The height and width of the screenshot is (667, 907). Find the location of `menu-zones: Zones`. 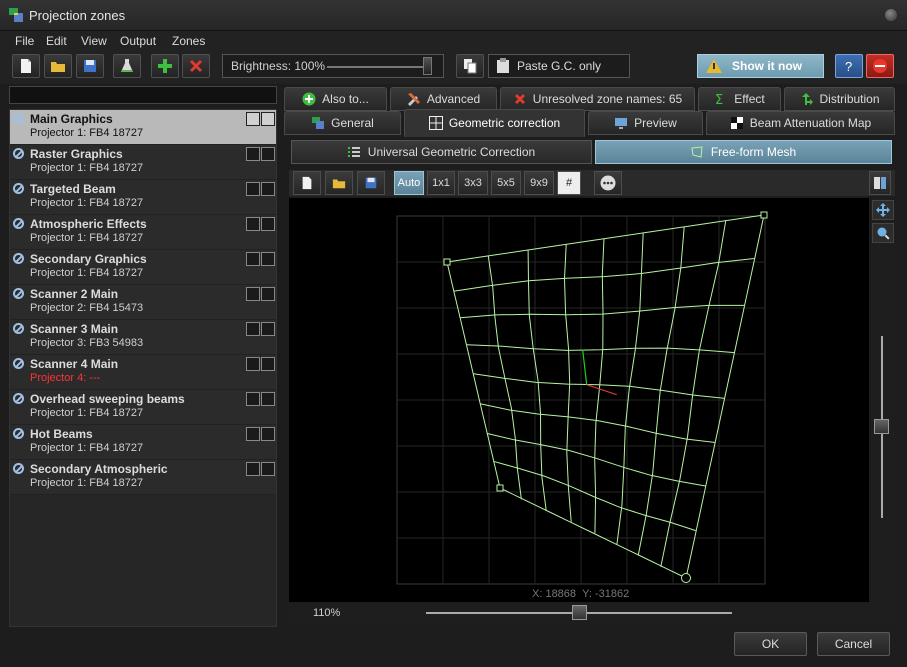

menu-zones: Zones is located at coordinates (188, 41).